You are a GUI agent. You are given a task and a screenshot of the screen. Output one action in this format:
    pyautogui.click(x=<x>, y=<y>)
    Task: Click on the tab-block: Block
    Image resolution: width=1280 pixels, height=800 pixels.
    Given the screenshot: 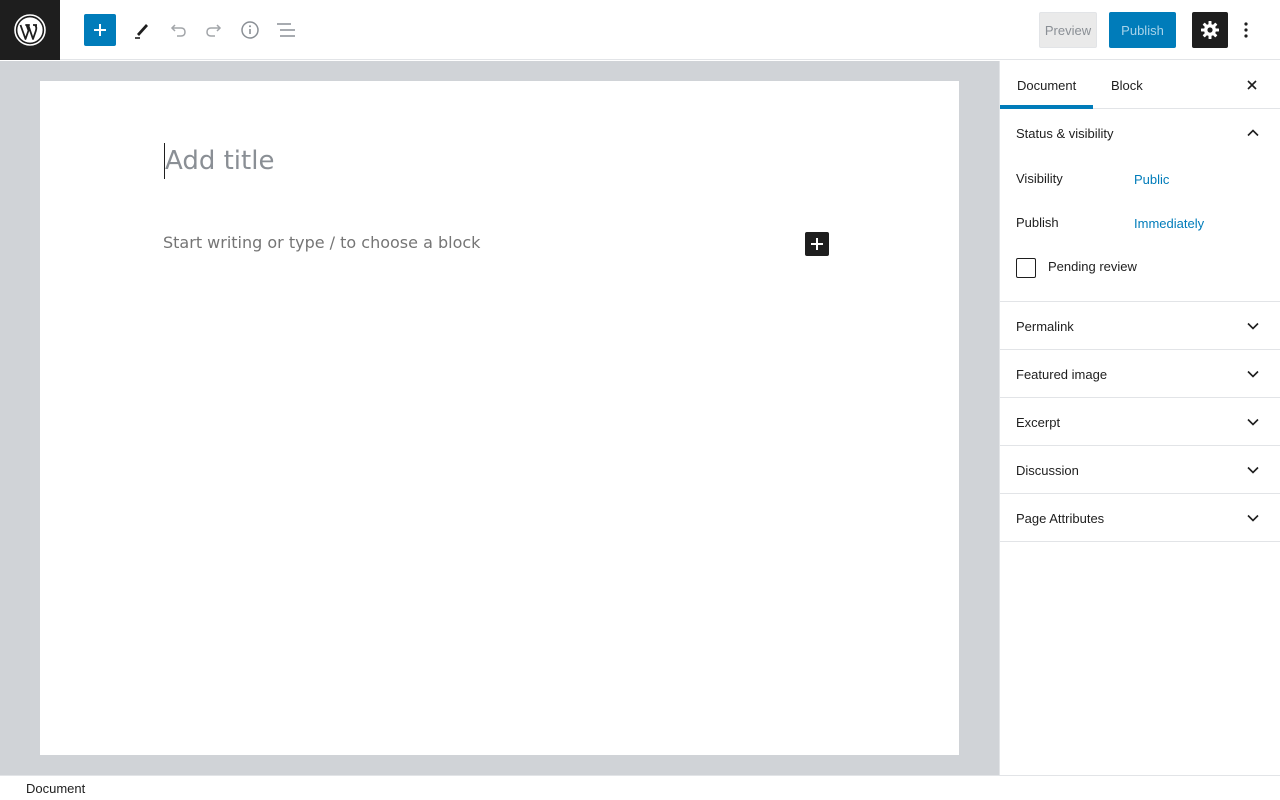 What is the action you would take?
    pyautogui.click(x=1127, y=85)
    